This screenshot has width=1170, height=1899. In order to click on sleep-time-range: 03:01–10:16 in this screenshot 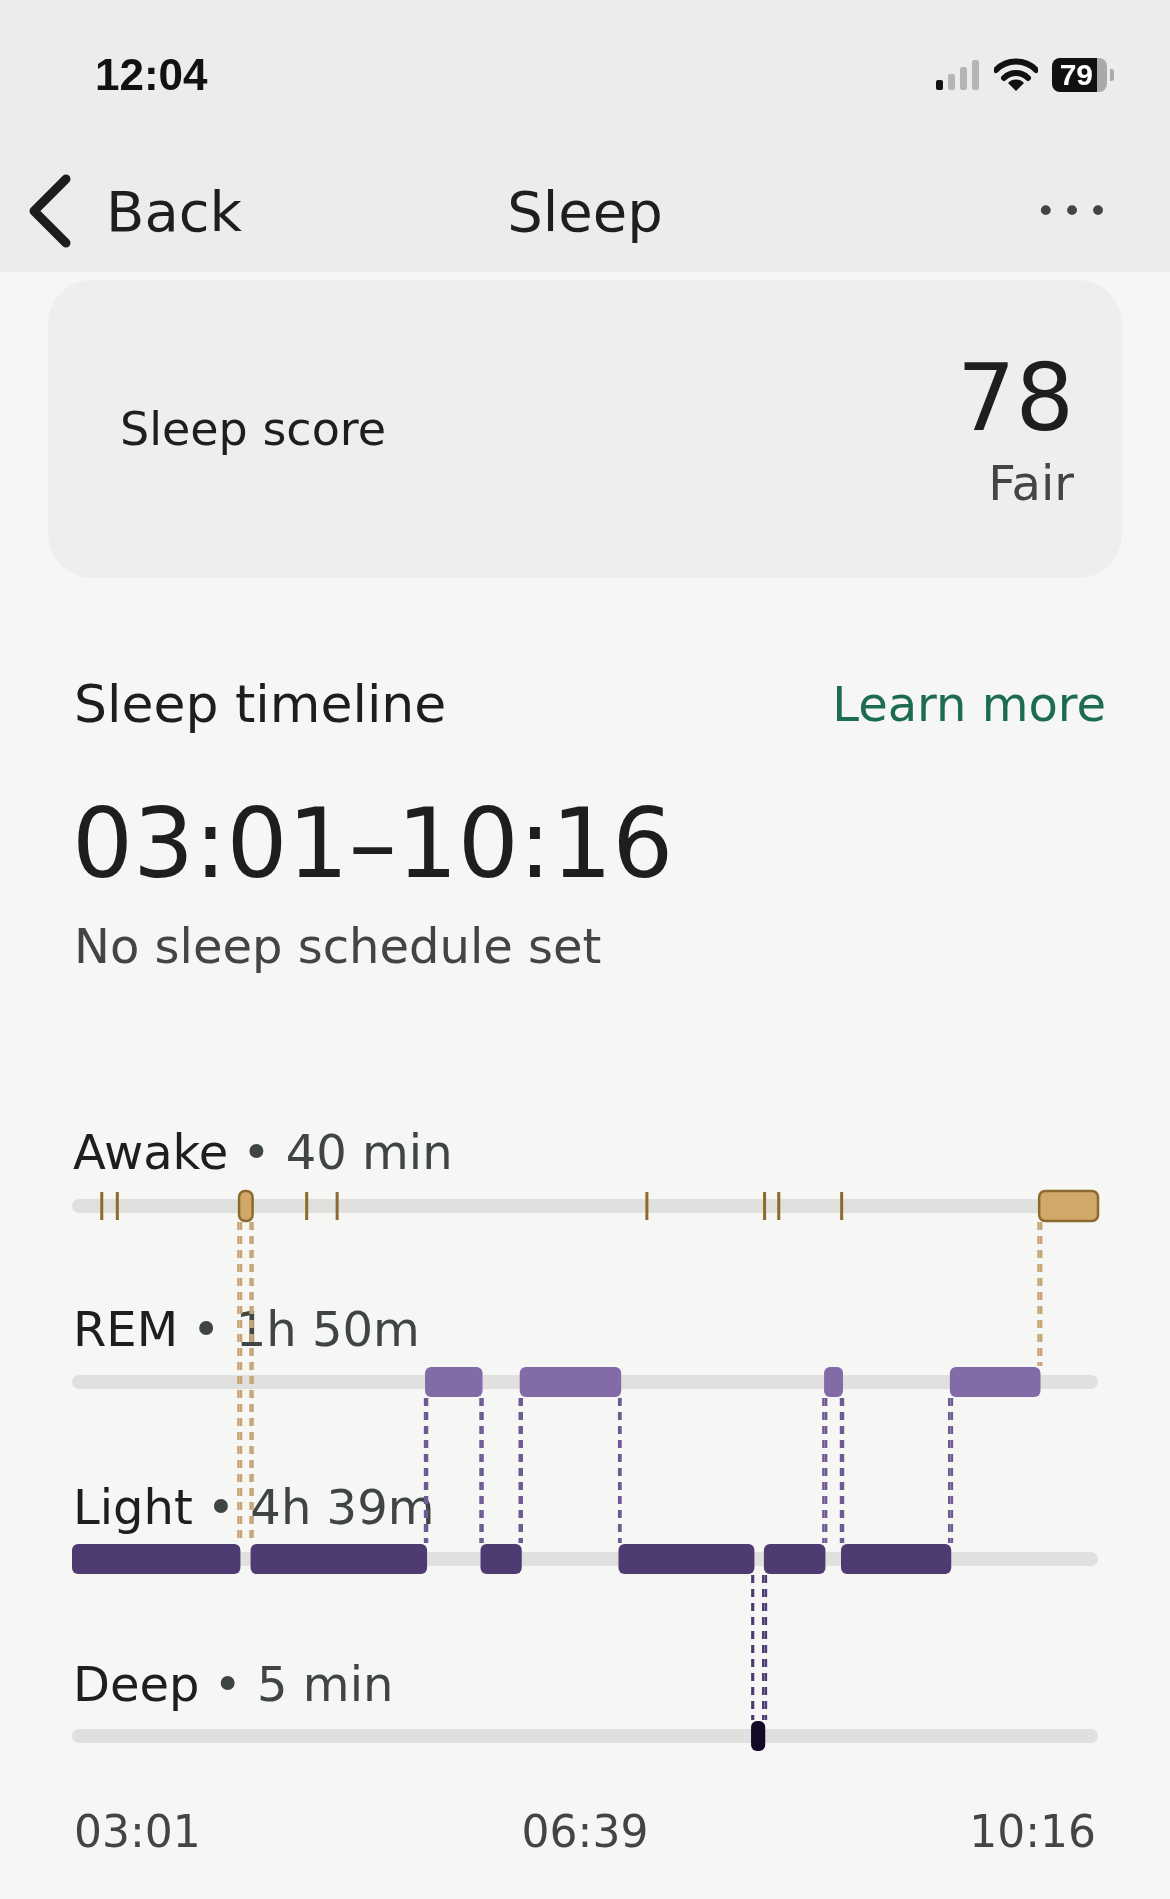, I will do `click(373, 842)`.